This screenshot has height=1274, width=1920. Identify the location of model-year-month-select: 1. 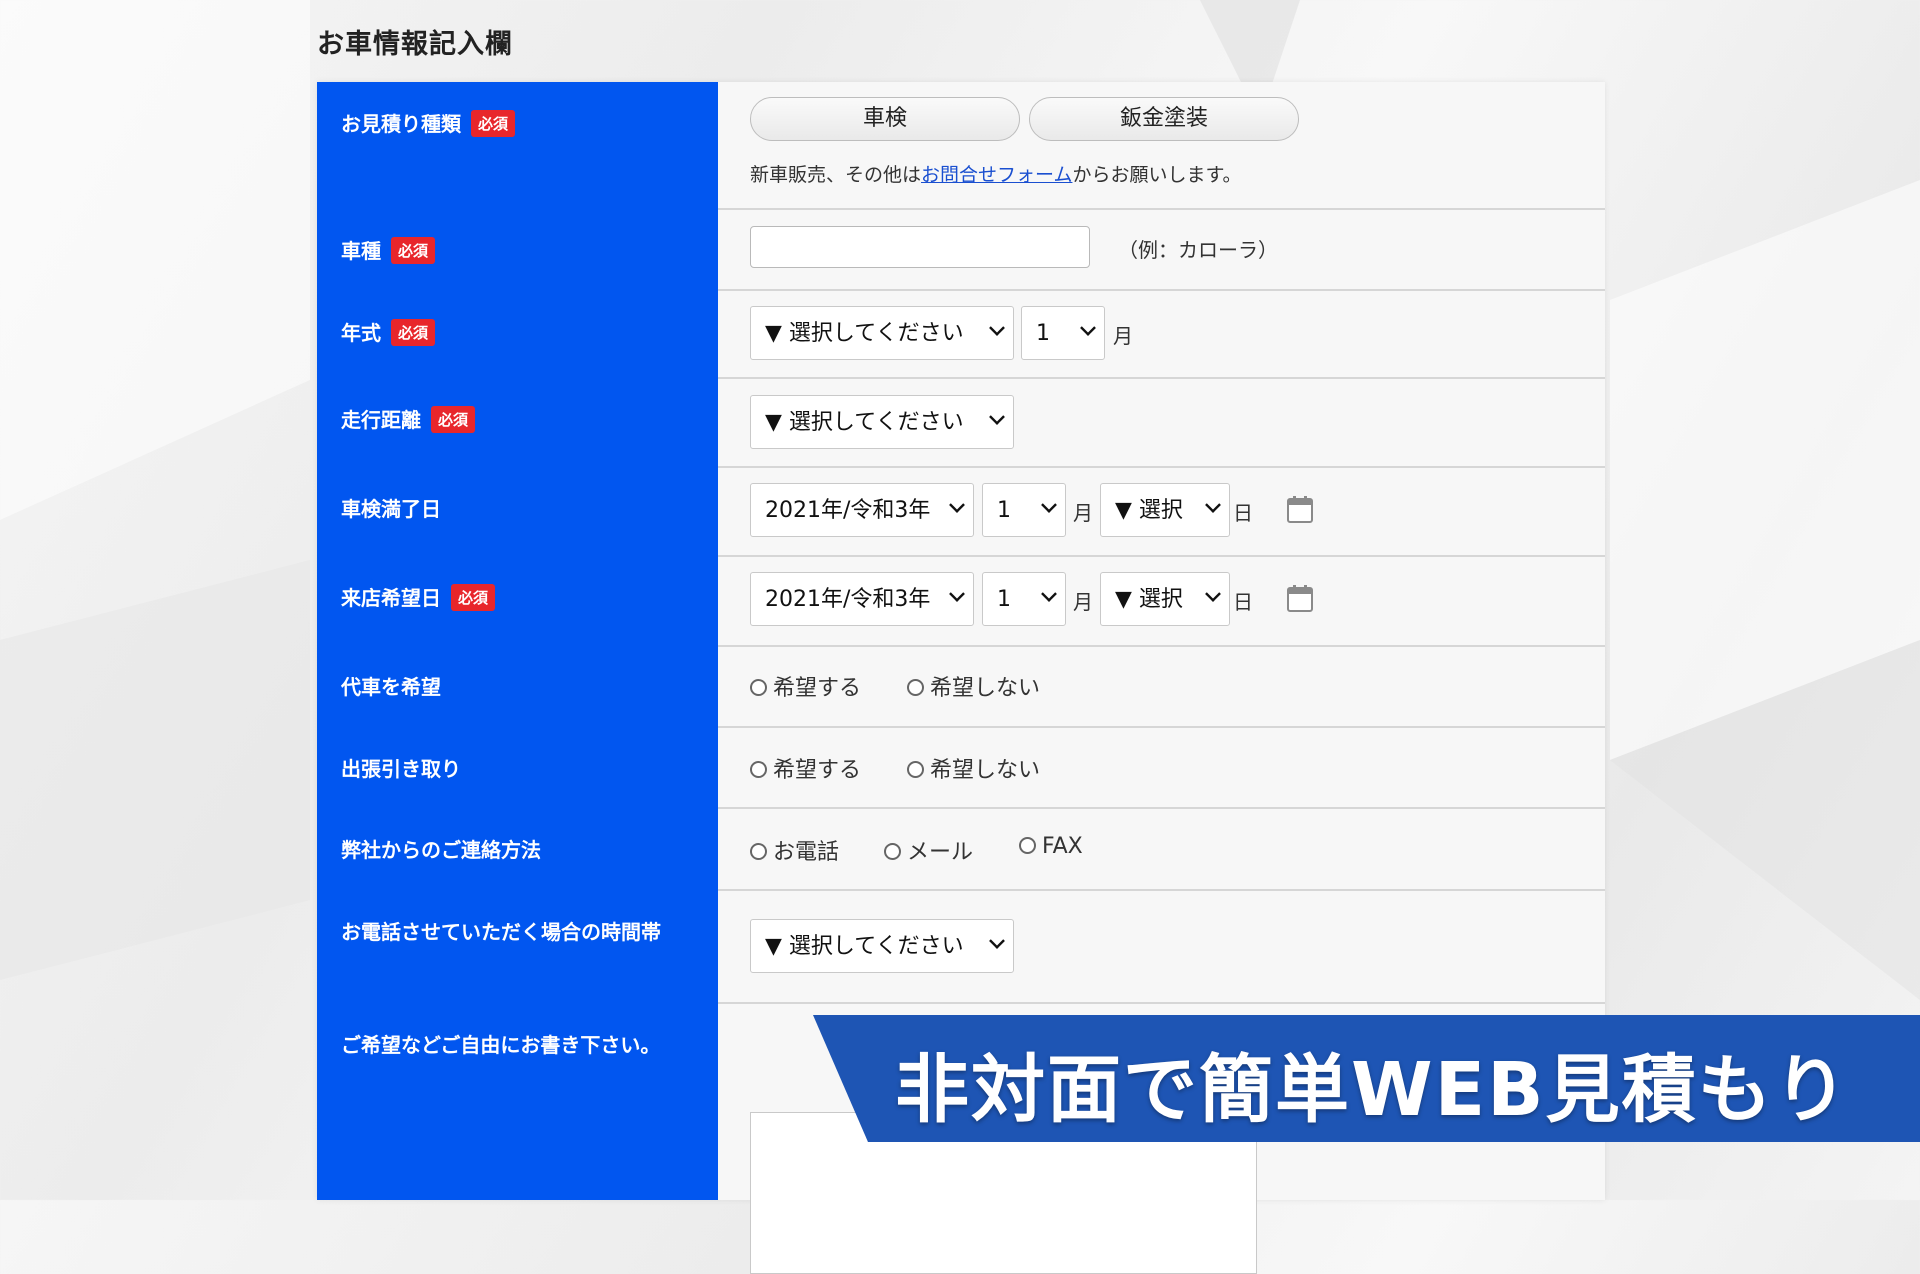
(1063, 333).